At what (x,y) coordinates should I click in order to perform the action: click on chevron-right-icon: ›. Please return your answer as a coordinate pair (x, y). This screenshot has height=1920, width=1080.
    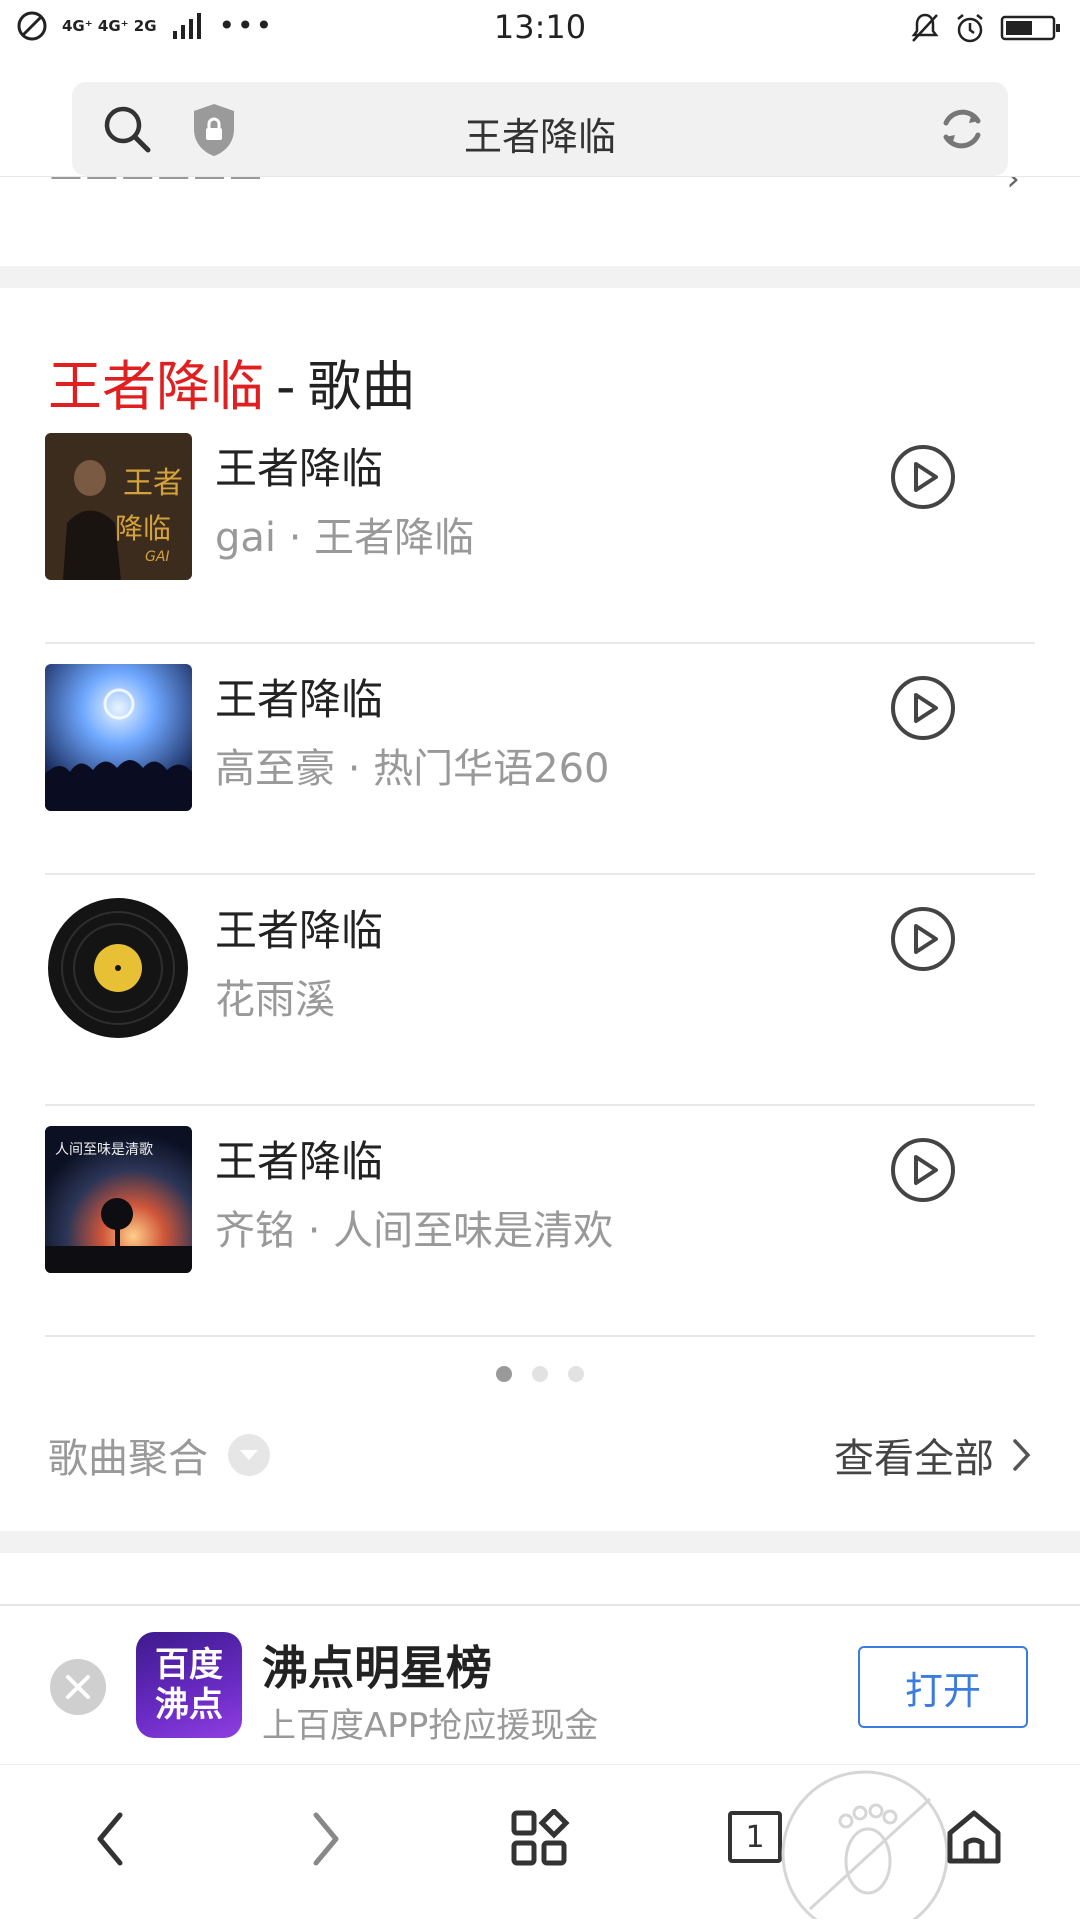
    Looking at the image, I should click on (1013, 187).